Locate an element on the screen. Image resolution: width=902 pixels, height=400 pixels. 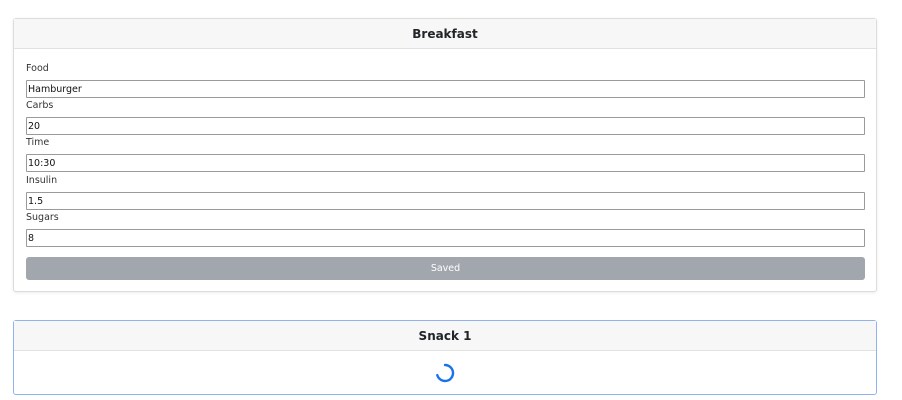
snack-1-card-title: Snack 1 is located at coordinates (445, 336).